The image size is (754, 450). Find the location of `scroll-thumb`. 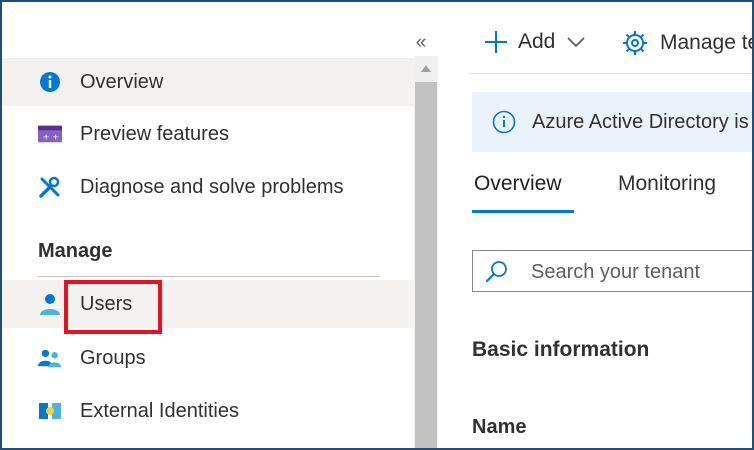

scroll-thumb is located at coordinates (426, 265).